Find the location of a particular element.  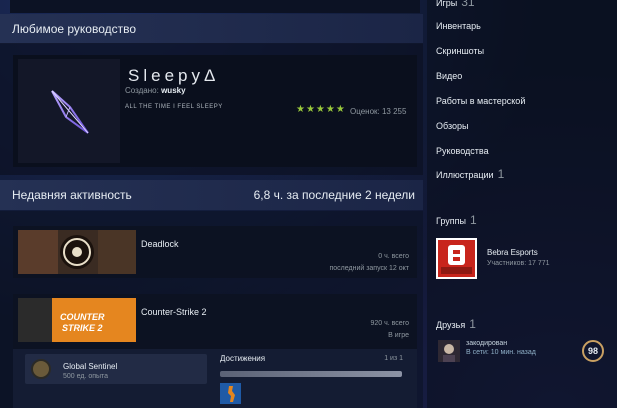

guide-author: Создано: wusky is located at coordinates (155, 90).